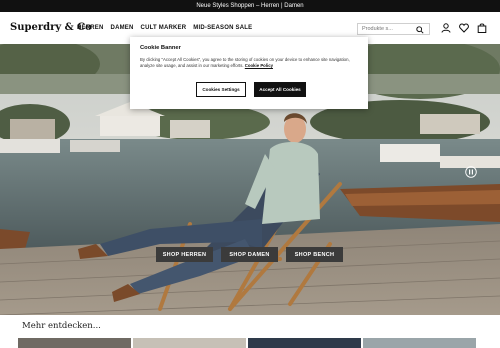 Image resolution: width=500 pixels, height=348 pixels. What do you see at coordinates (482, 28) in the screenshot?
I see `bag-icon` at bounding box center [482, 28].